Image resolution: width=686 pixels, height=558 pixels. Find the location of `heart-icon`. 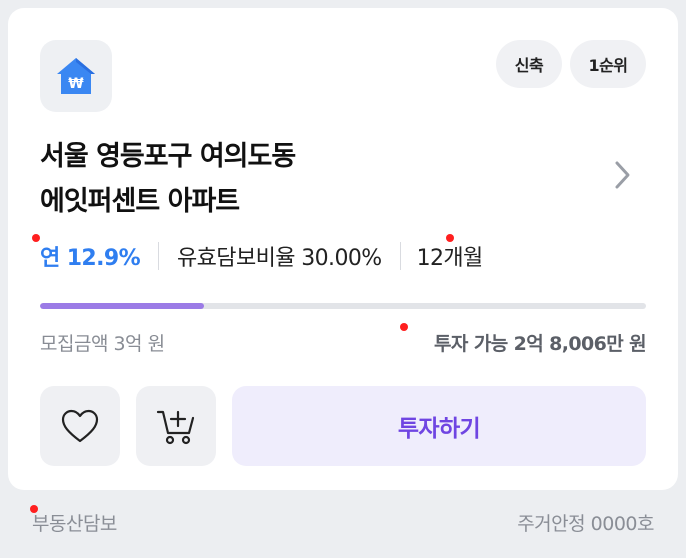

heart-icon is located at coordinates (80, 426).